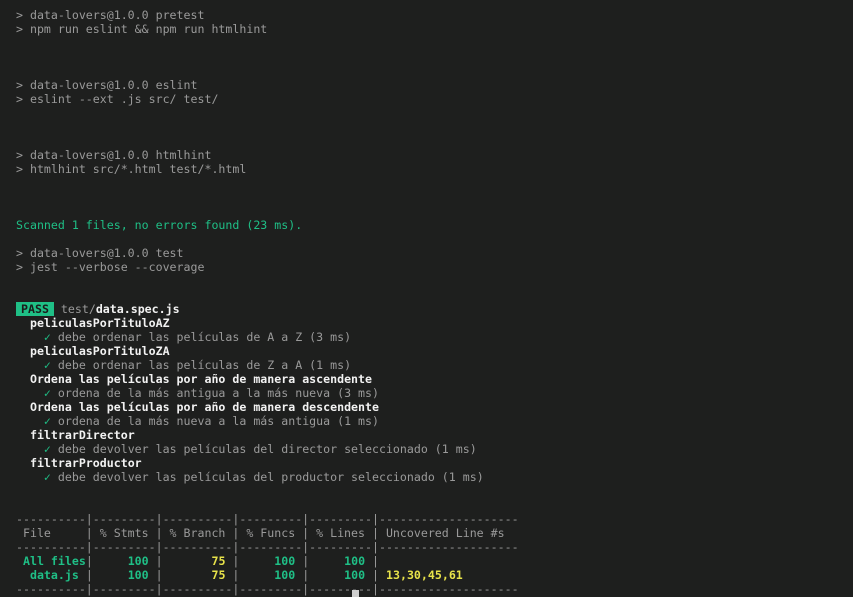 The height and width of the screenshot is (597, 853). Describe the element at coordinates (110, 267) in the screenshot. I see `test-script-command: > jest --verbose --coverage` at that location.